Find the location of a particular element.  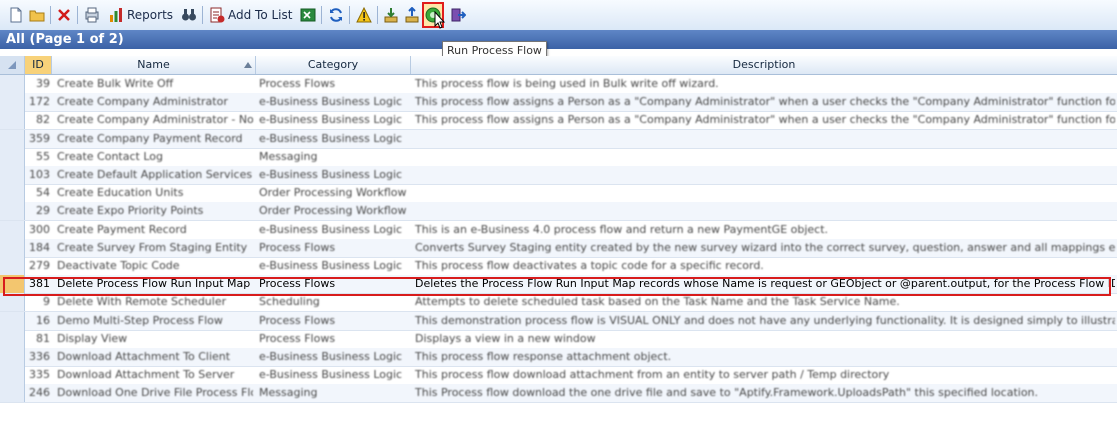

binoculars-icon is located at coordinates (189, 15).